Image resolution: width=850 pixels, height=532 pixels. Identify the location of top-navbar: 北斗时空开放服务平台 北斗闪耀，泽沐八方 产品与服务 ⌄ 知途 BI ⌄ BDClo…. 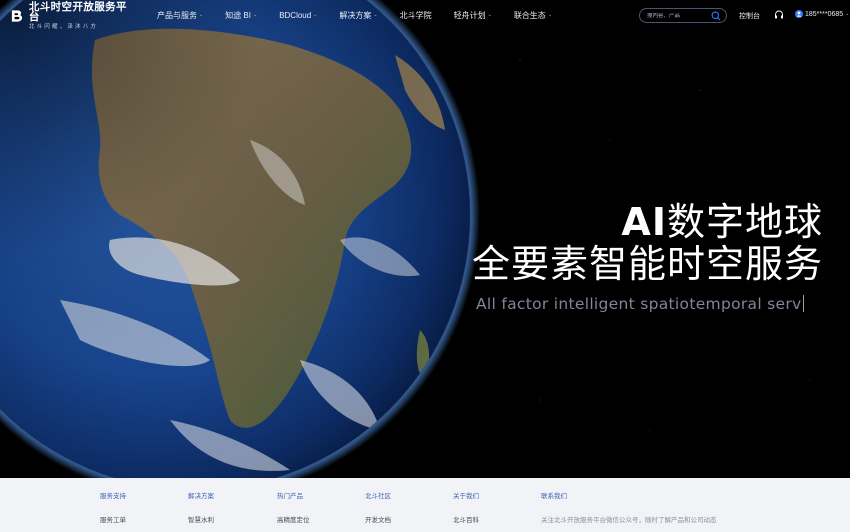
(425, 15).